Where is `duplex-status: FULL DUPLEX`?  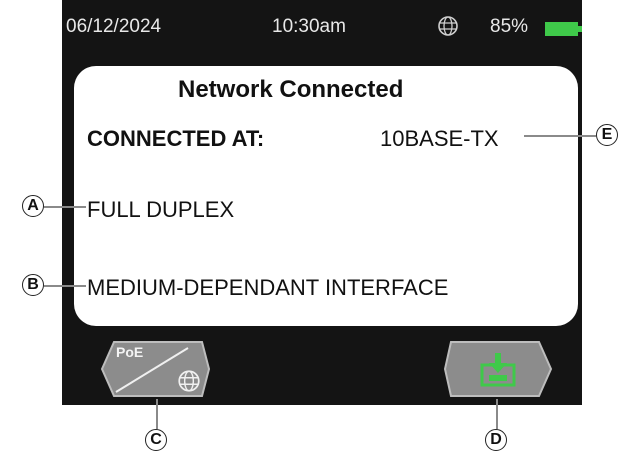
duplex-status: FULL DUPLEX is located at coordinates (161, 209).